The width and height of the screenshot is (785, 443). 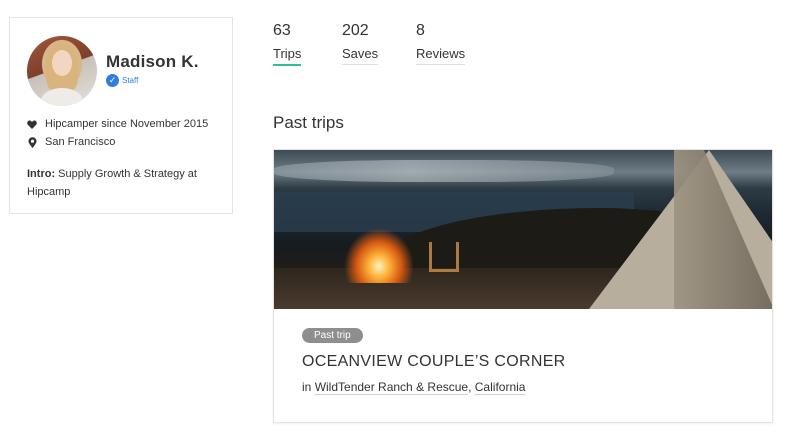 I want to click on staff-label: Staff, so click(x=130, y=80).